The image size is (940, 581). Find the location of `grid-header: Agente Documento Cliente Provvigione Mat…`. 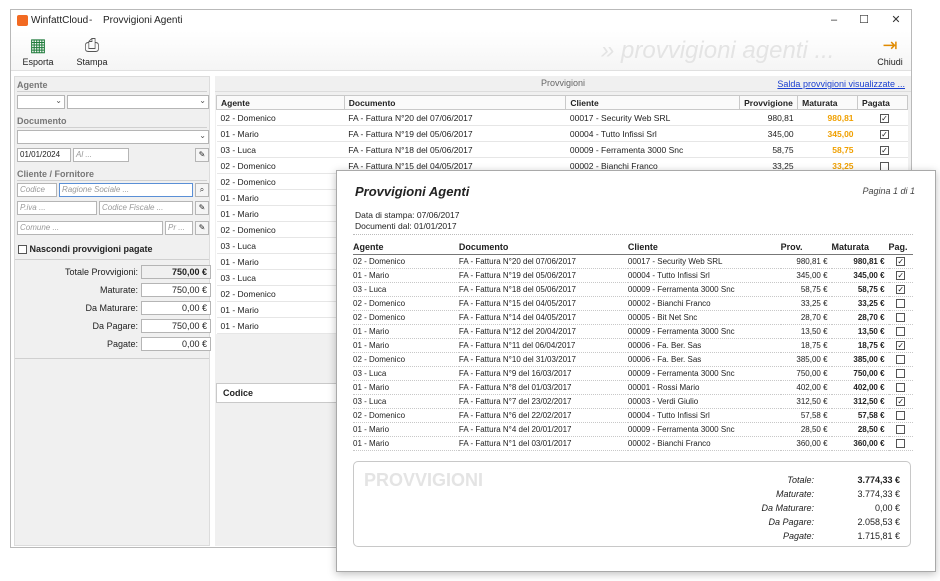

grid-header: Agente Documento Cliente Provvigione Mat… is located at coordinates (562, 102).